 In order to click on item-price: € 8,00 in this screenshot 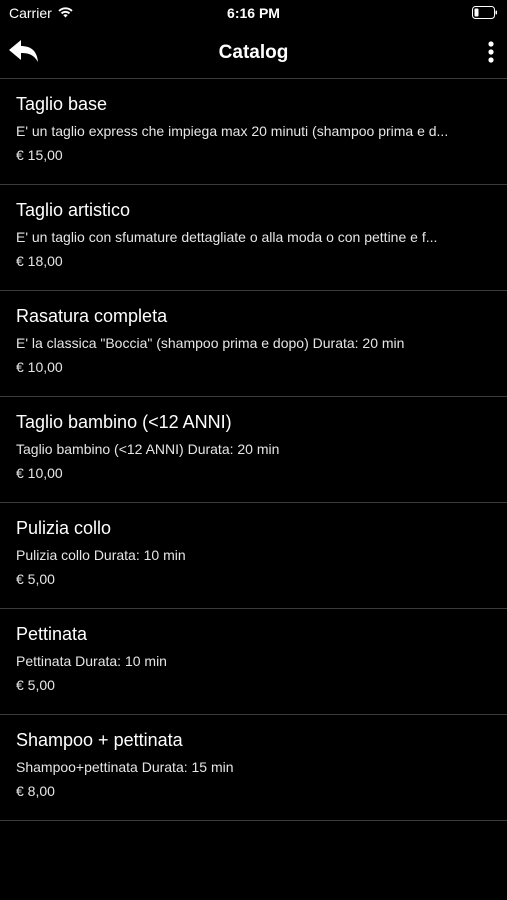, I will do `click(35, 791)`.